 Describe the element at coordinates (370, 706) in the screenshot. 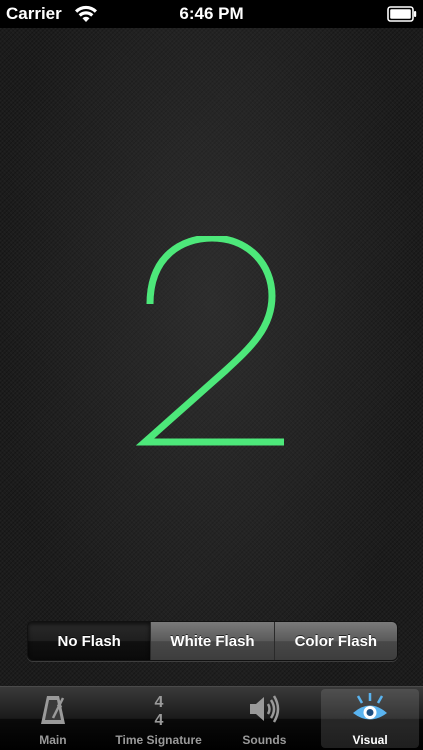

I see `eye-icon` at that location.